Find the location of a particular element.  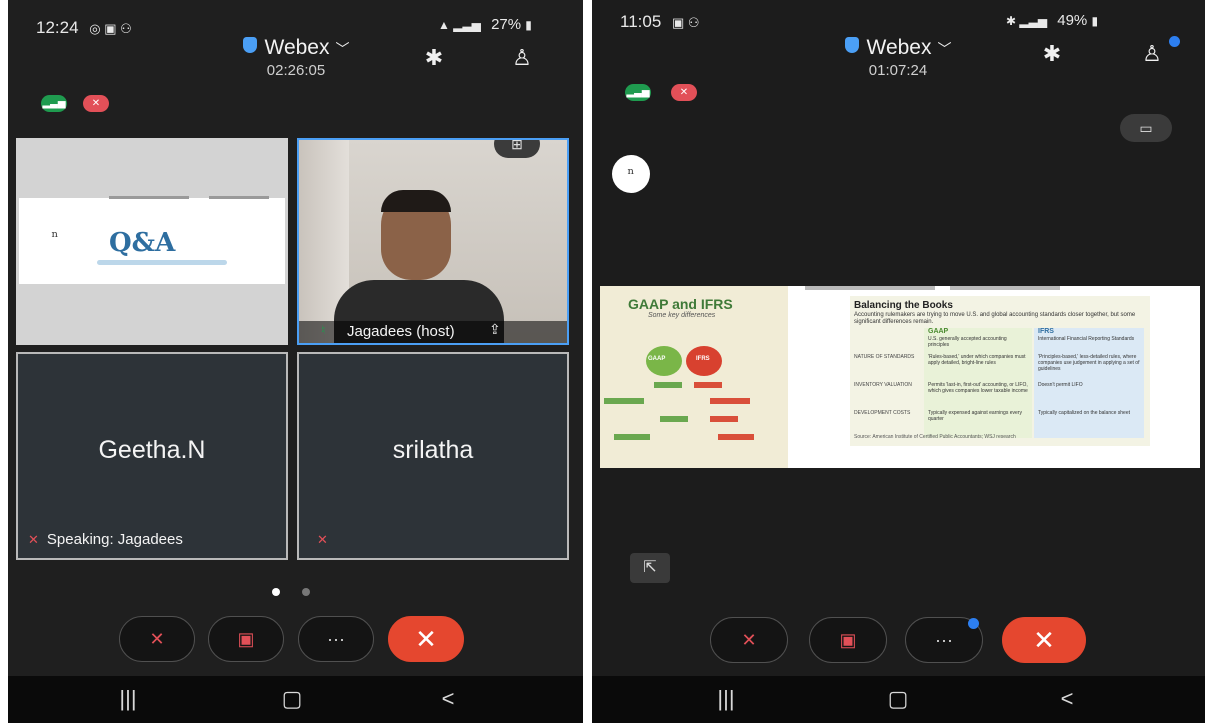

status-bar-right: ▲ ▂▃▅ 27% ▮ is located at coordinates (485, 24).